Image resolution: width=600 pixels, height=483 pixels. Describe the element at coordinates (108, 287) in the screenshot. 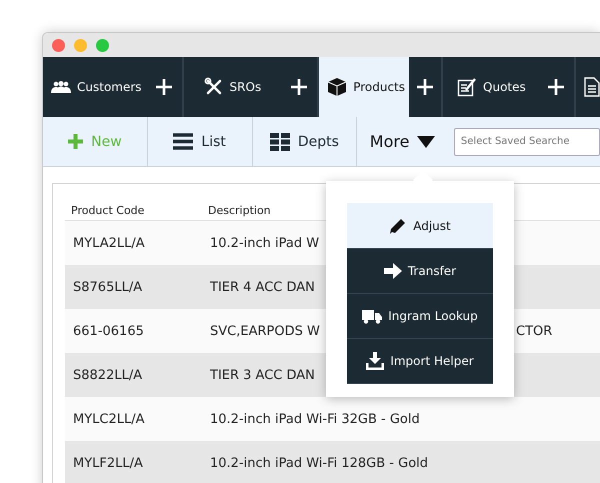

I see `table-cell-text: S8765LL/A` at that location.